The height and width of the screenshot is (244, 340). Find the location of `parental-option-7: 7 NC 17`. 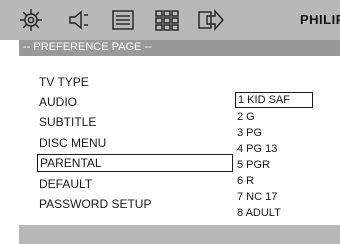

parental-option-7: 7 NC 17 is located at coordinates (257, 197).